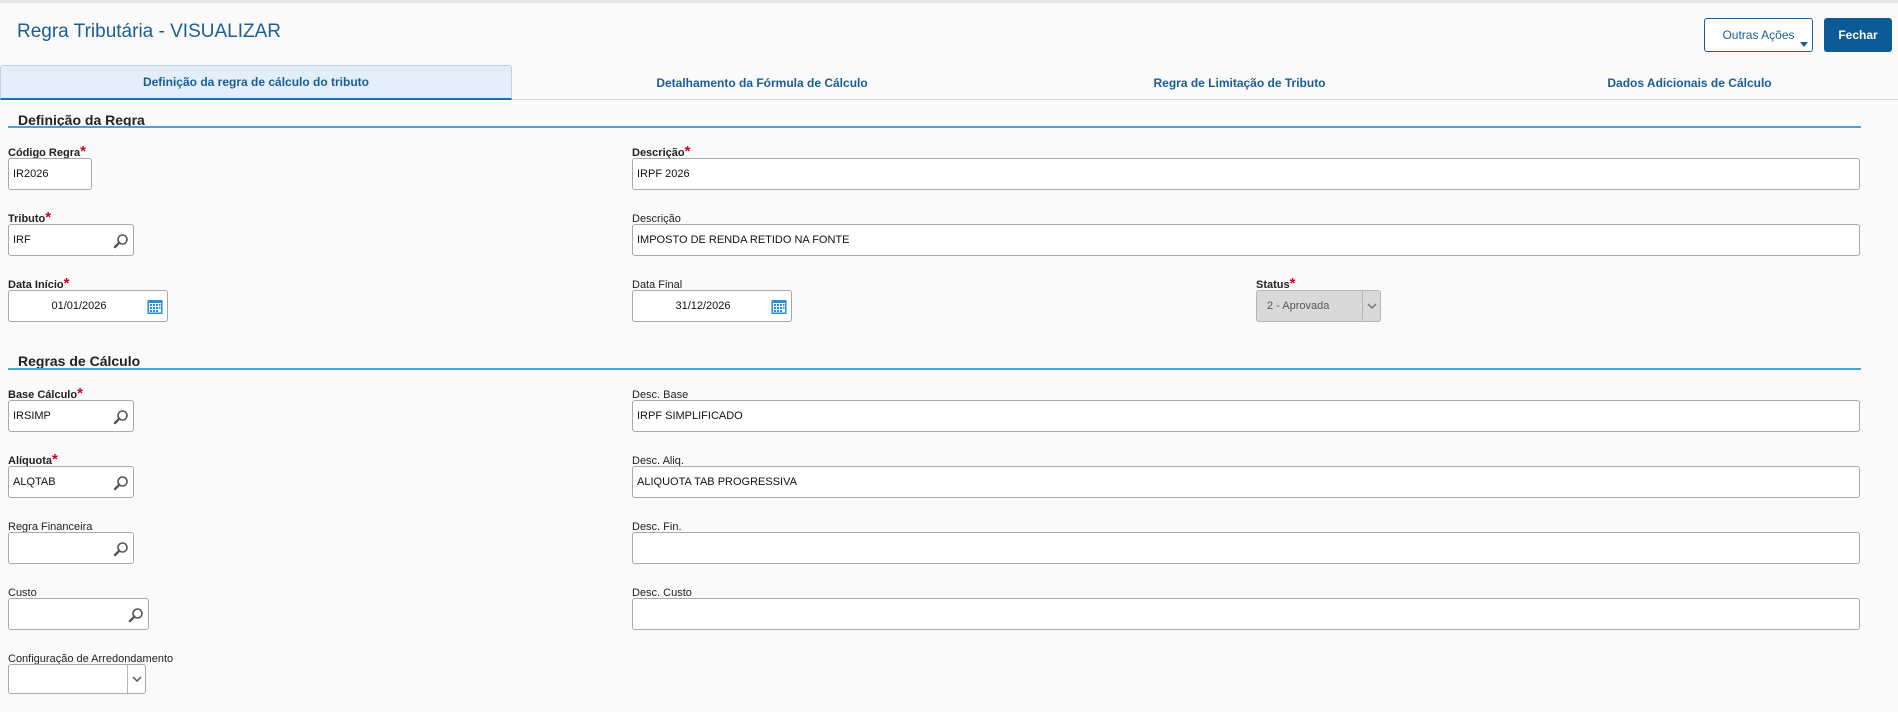 This screenshot has width=1898, height=712. What do you see at coordinates (1682, 82) in the screenshot?
I see `tab-dados-adicionais: Dados Adicionais de Cálculo` at bounding box center [1682, 82].